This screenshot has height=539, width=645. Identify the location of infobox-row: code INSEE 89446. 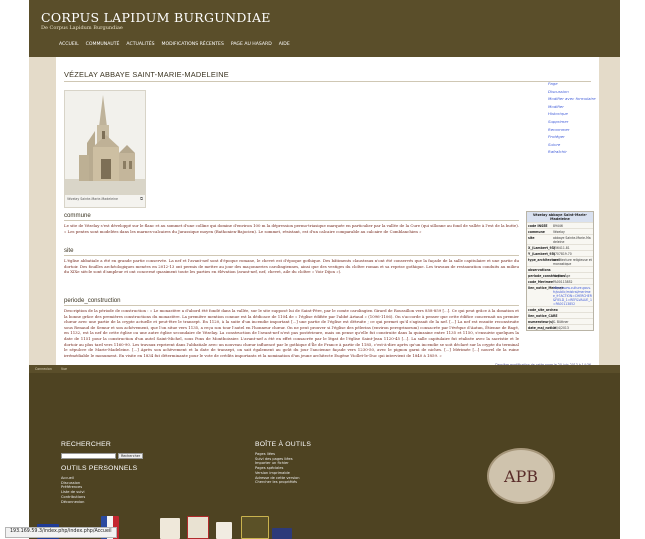
(560, 225).